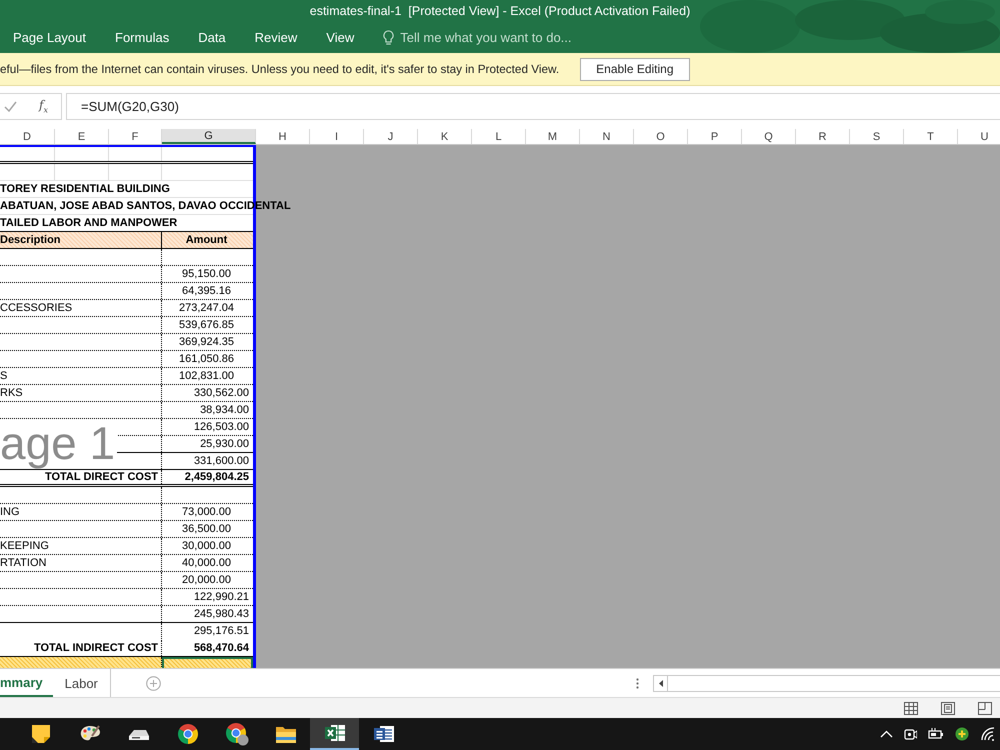  What do you see at coordinates (985, 708) in the screenshot?
I see `page-break-view-icon` at bounding box center [985, 708].